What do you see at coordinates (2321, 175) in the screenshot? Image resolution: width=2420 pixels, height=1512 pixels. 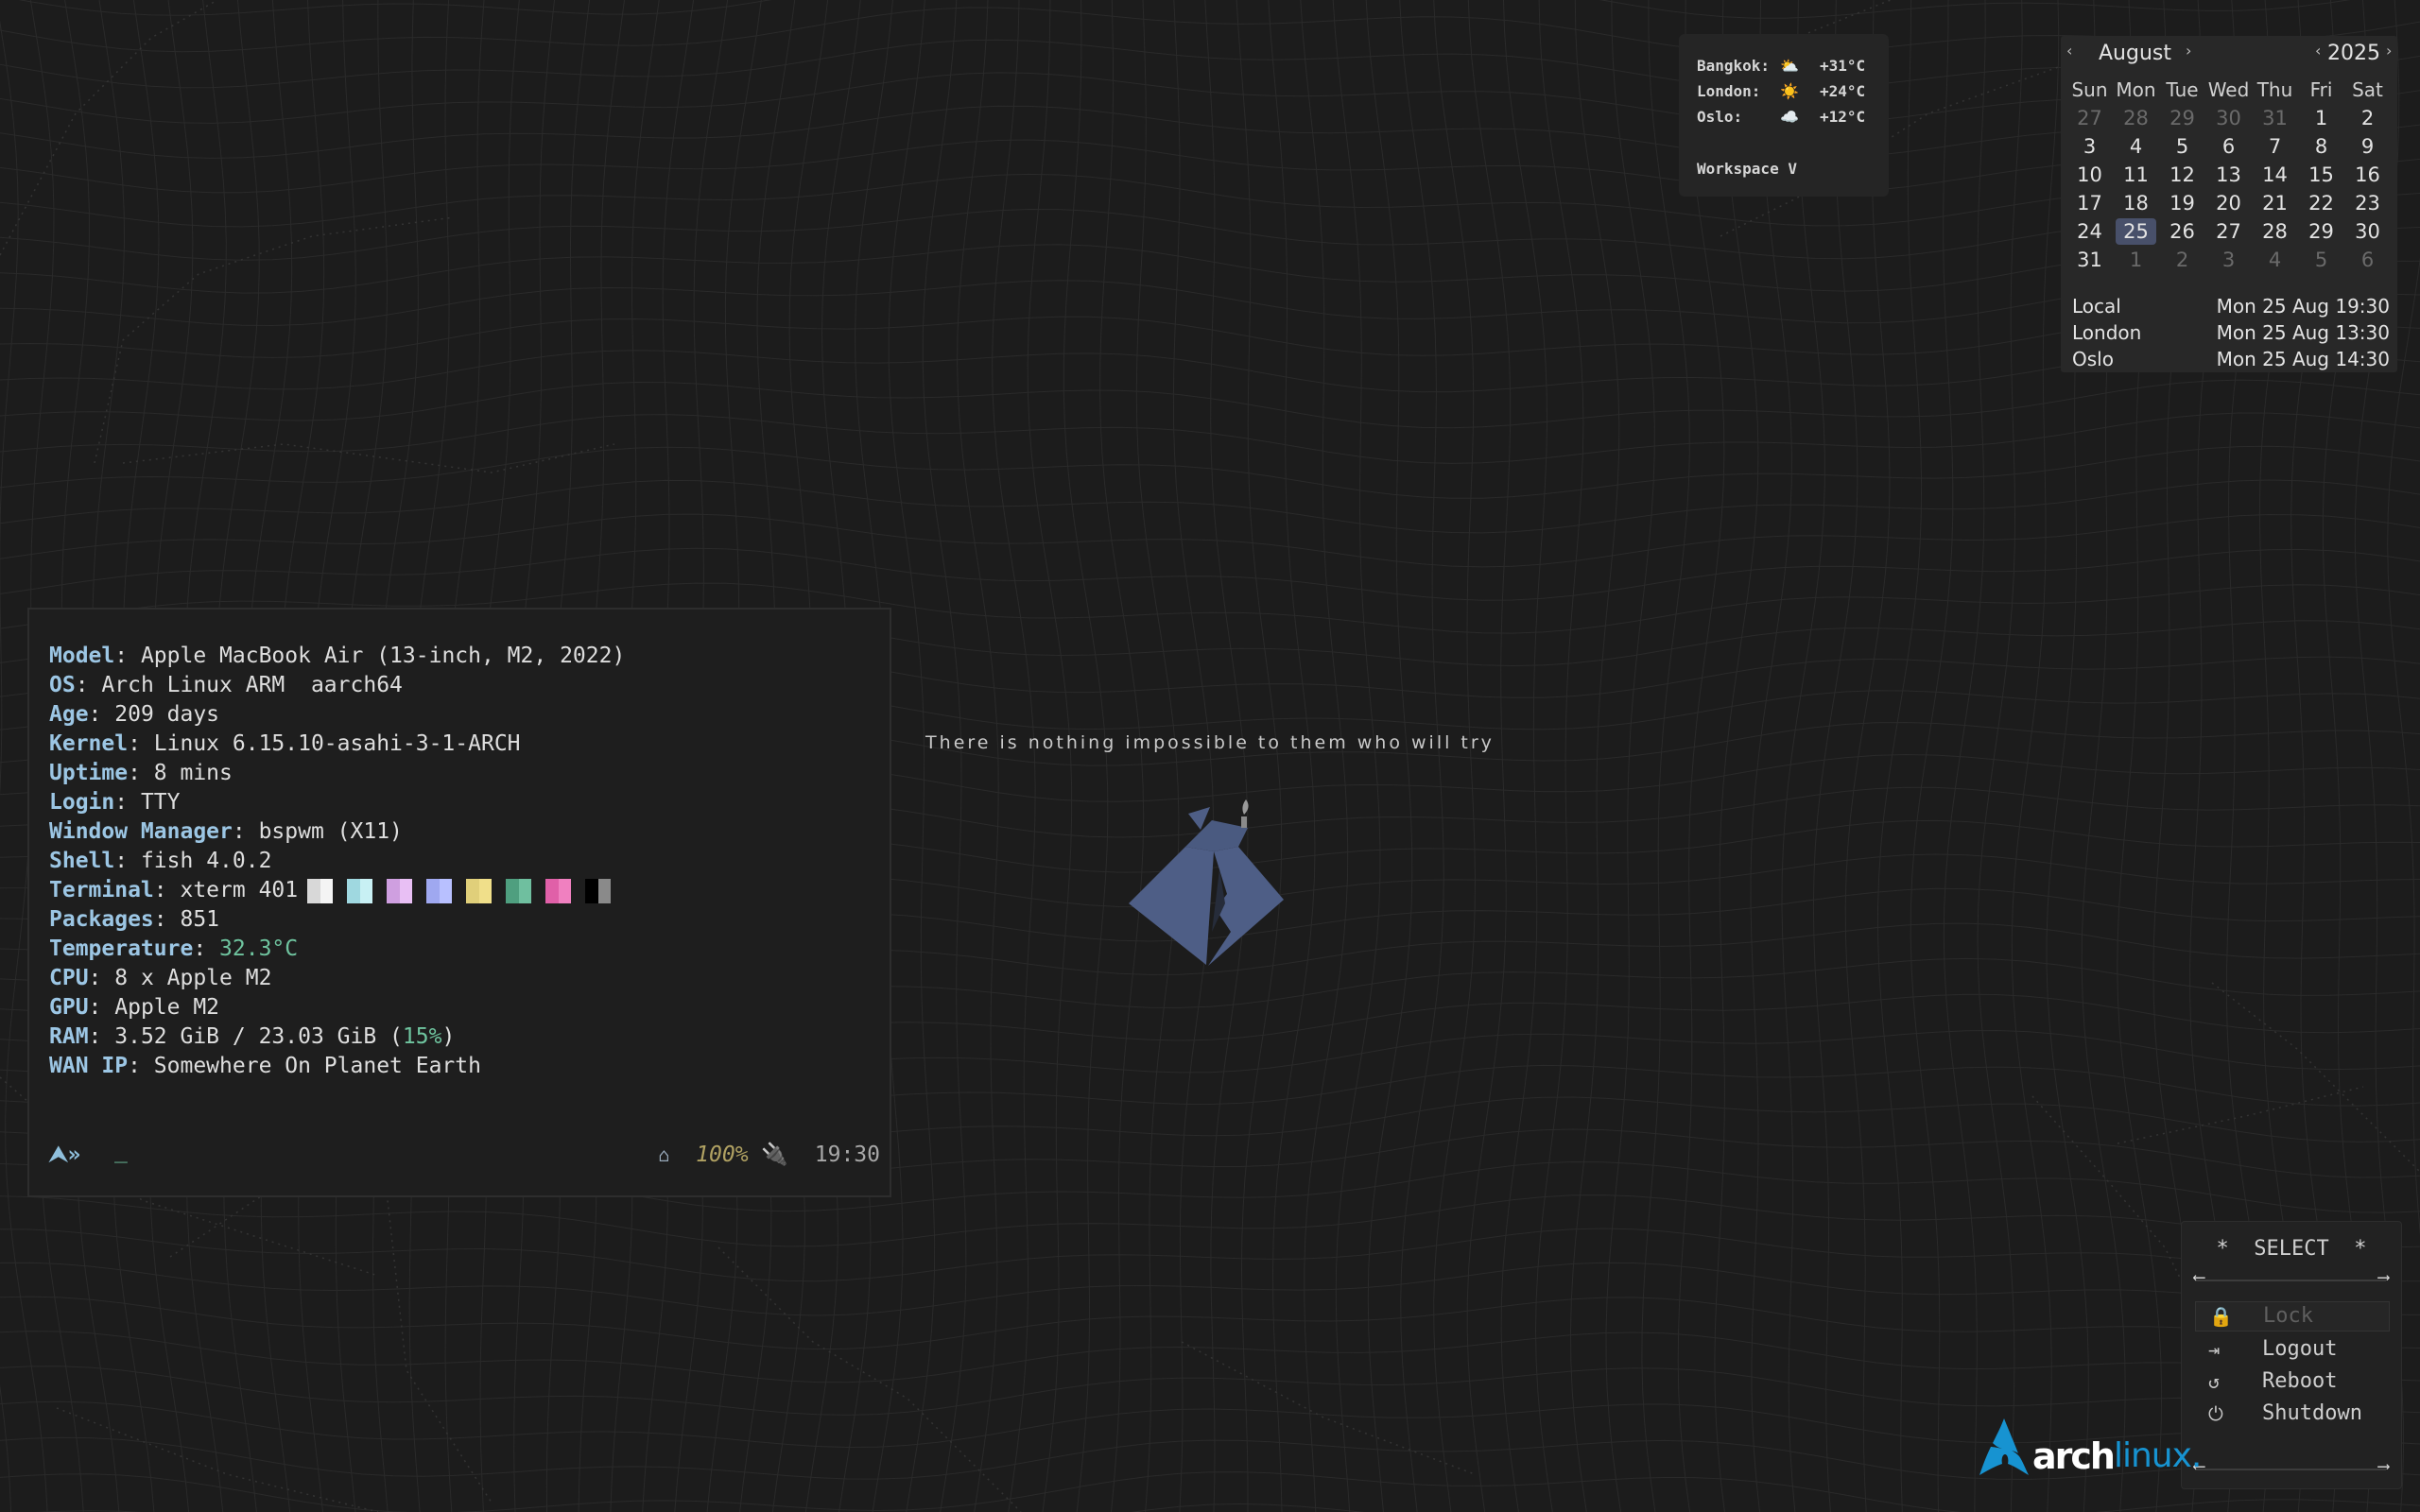 I see `calendar-day: 15` at bounding box center [2321, 175].